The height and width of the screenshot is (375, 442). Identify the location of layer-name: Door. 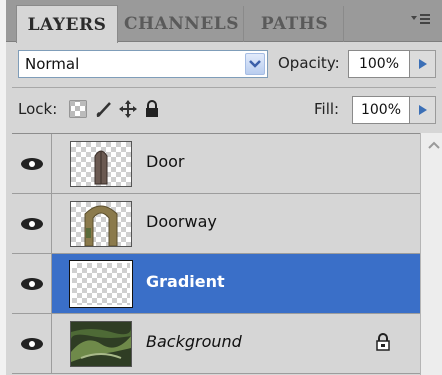
(165, 161).